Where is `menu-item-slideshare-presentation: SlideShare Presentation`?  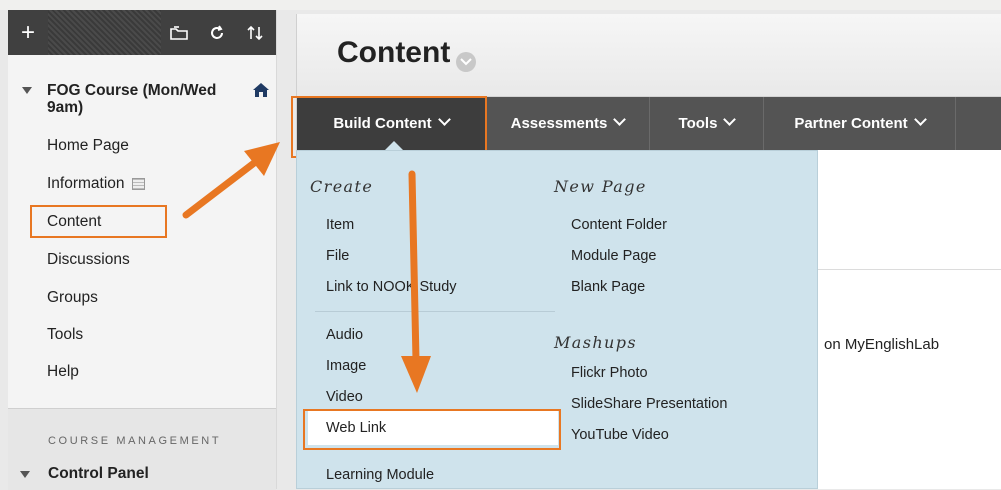
menu-item-slideshare-presentation: SlideShare Presentation is located at coordinates (649, 404).